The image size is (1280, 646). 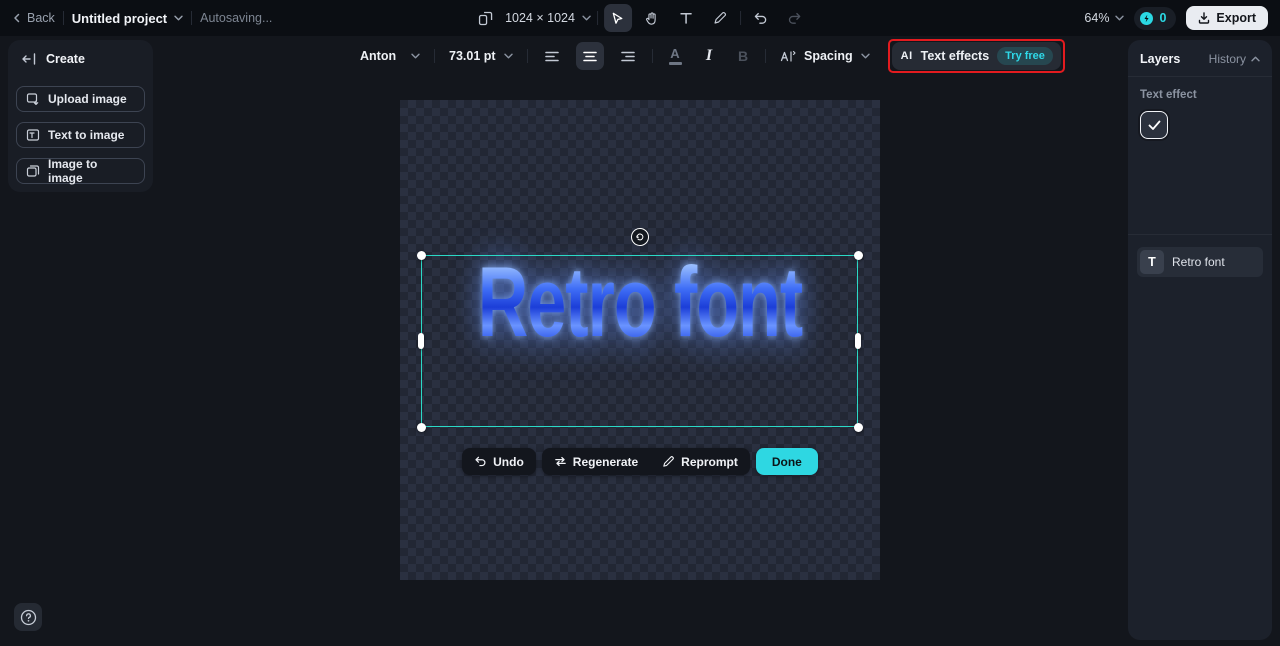 I want to click on history-toggle: History, so click(x=1234, y=59).